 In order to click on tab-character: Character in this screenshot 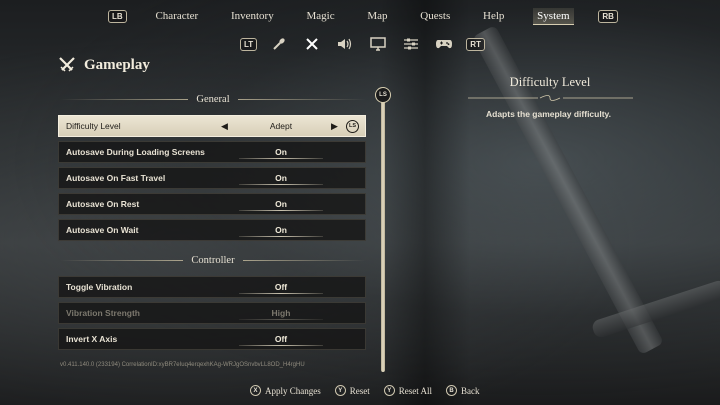, I will do `click(176, 16)`.